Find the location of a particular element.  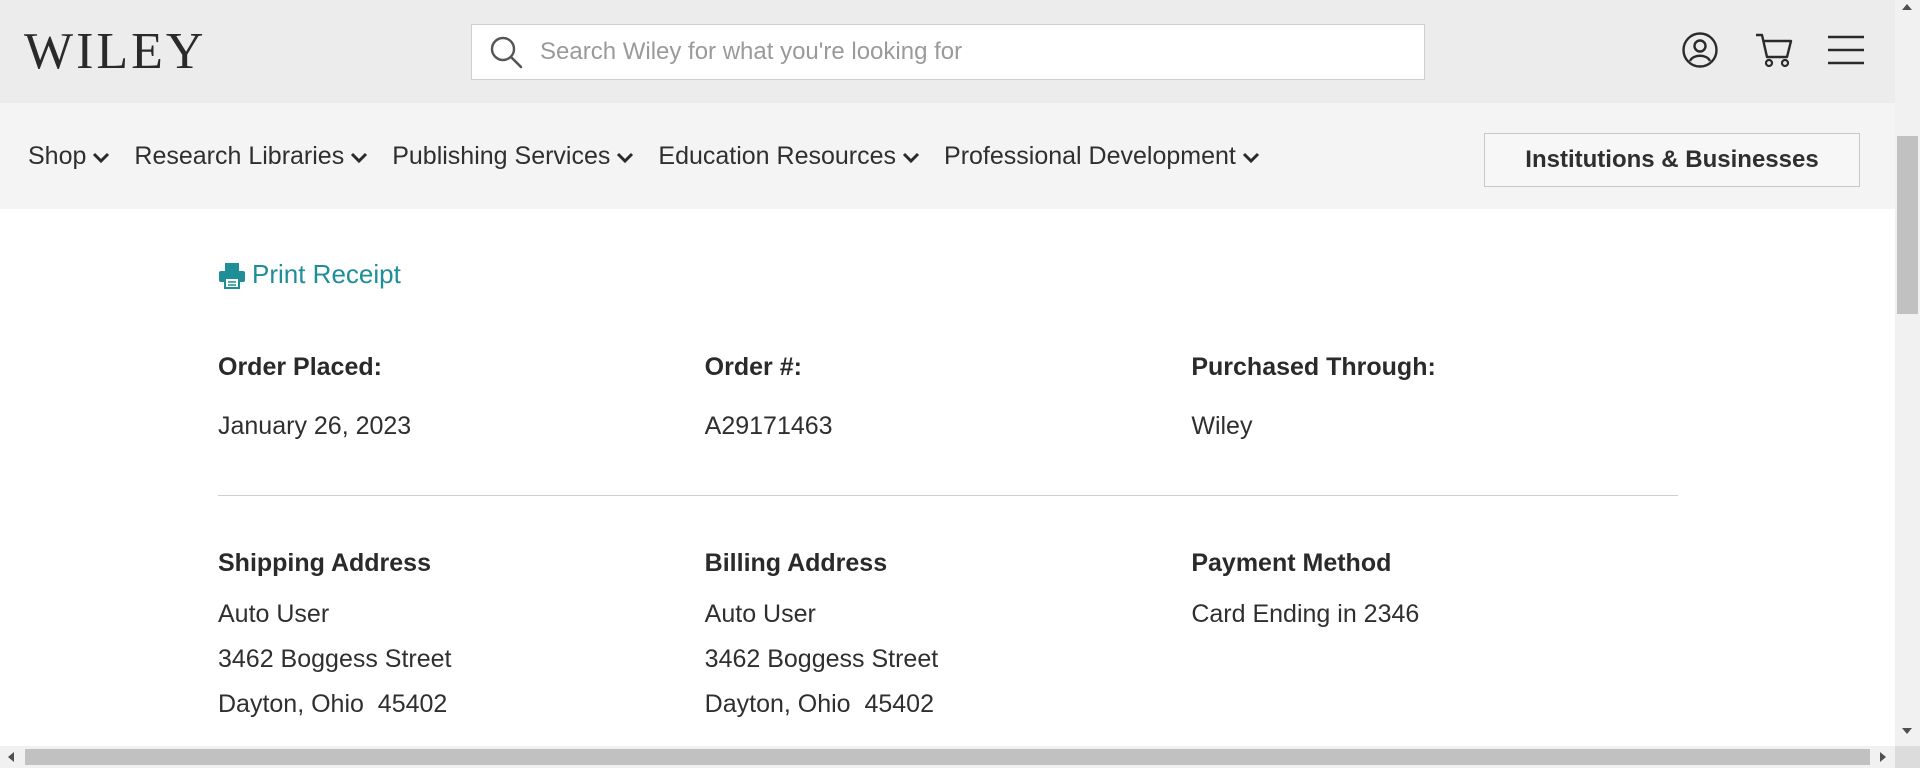

payment-method: Payment Method Card Ending in 2346 is located at coordinates (1434, 638).